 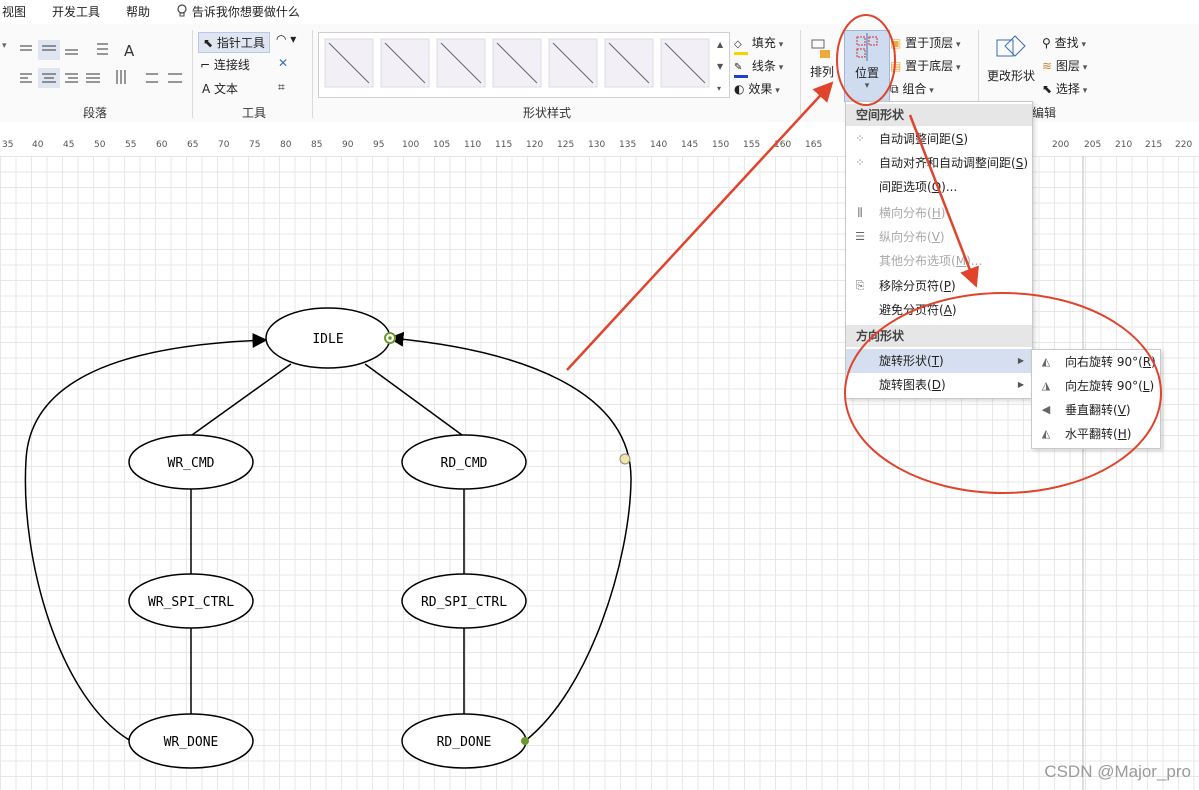 I want to click on group-button: ⧉ 组合 ▾, so click(x=912, y=88).